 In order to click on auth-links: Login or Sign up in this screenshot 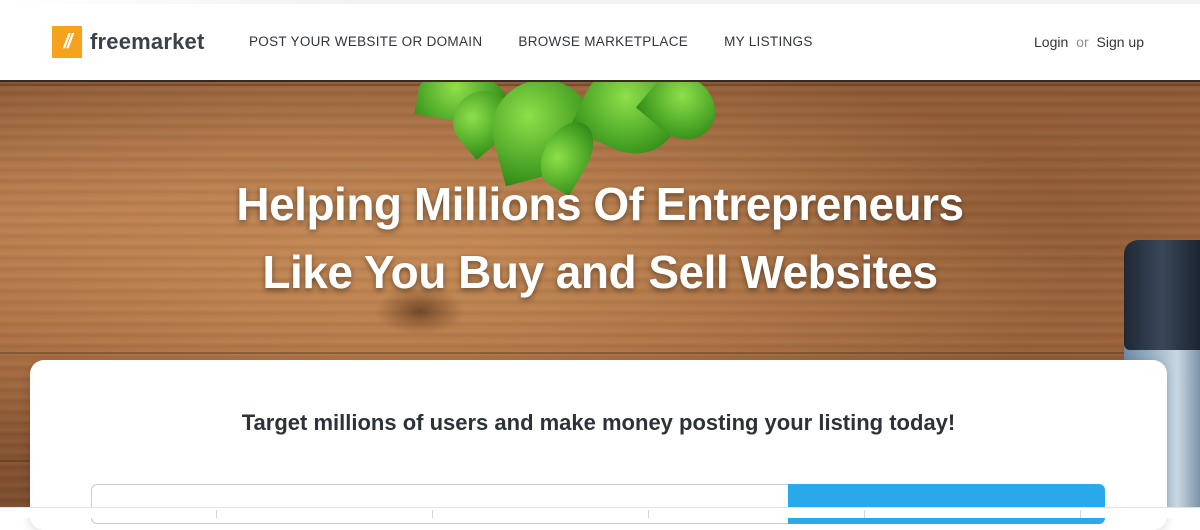, I will do `click(1089, 42)`.